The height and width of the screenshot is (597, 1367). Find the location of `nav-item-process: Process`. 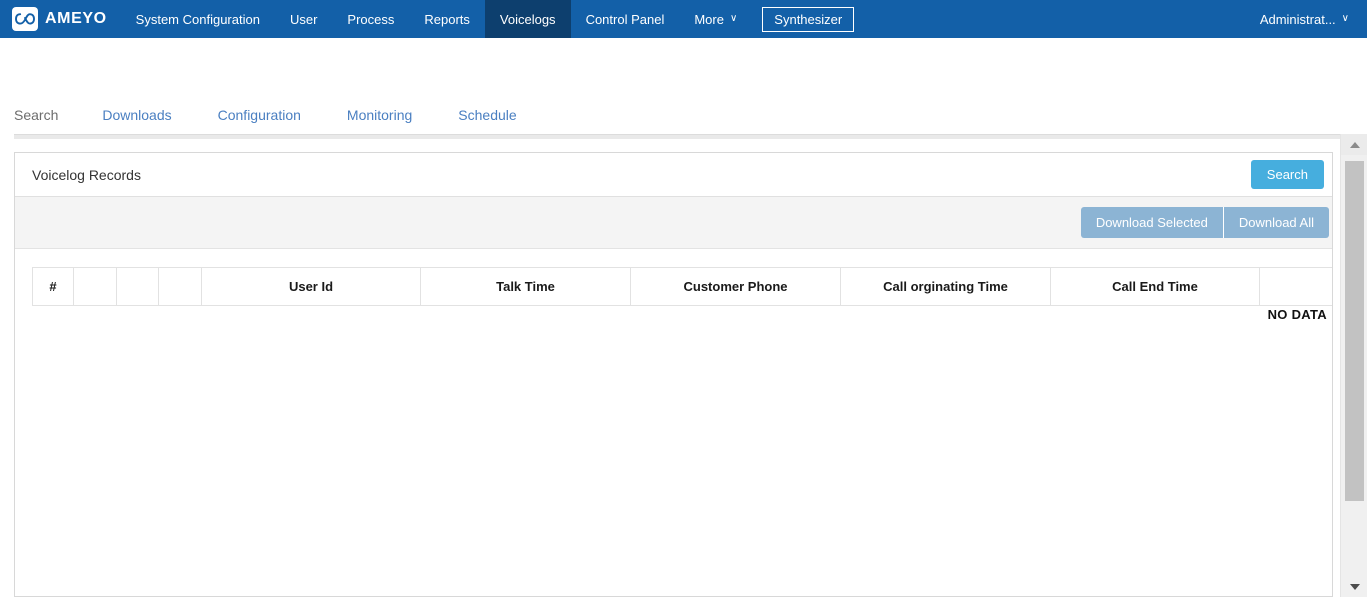

nav-item-process: Process is located at coordinates (370, 19).